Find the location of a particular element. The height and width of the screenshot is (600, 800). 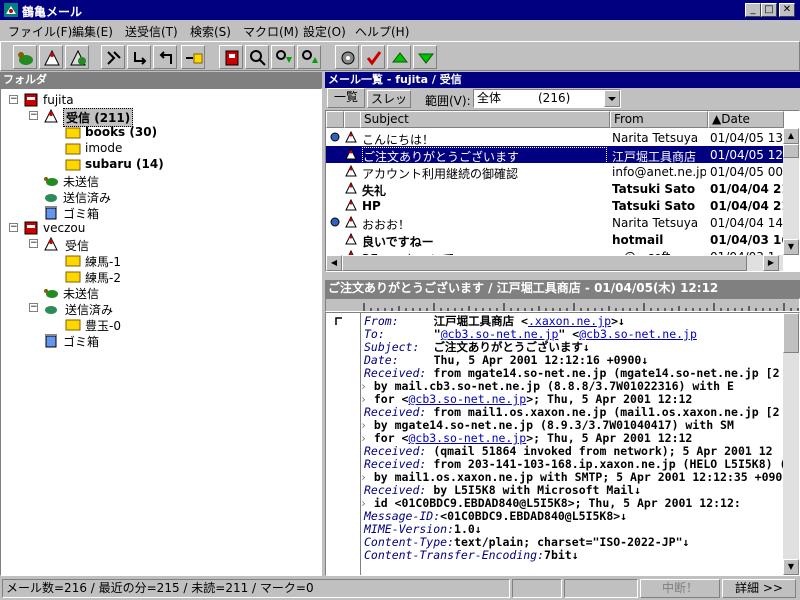

menu-file: ファイル(F) is located at coordinates (40, 31).